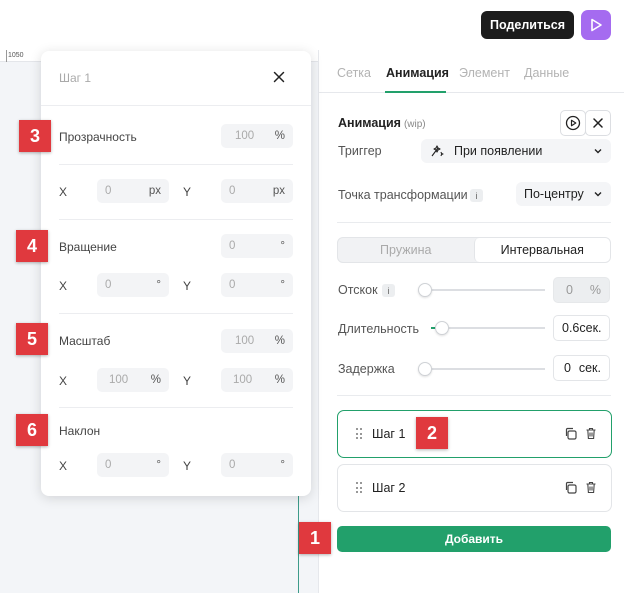 The height and width of the screenshot is (593, 624). Describe the element at coordinates (569, 290) in the screenshot. I see `bounce-value: 0` at that location.